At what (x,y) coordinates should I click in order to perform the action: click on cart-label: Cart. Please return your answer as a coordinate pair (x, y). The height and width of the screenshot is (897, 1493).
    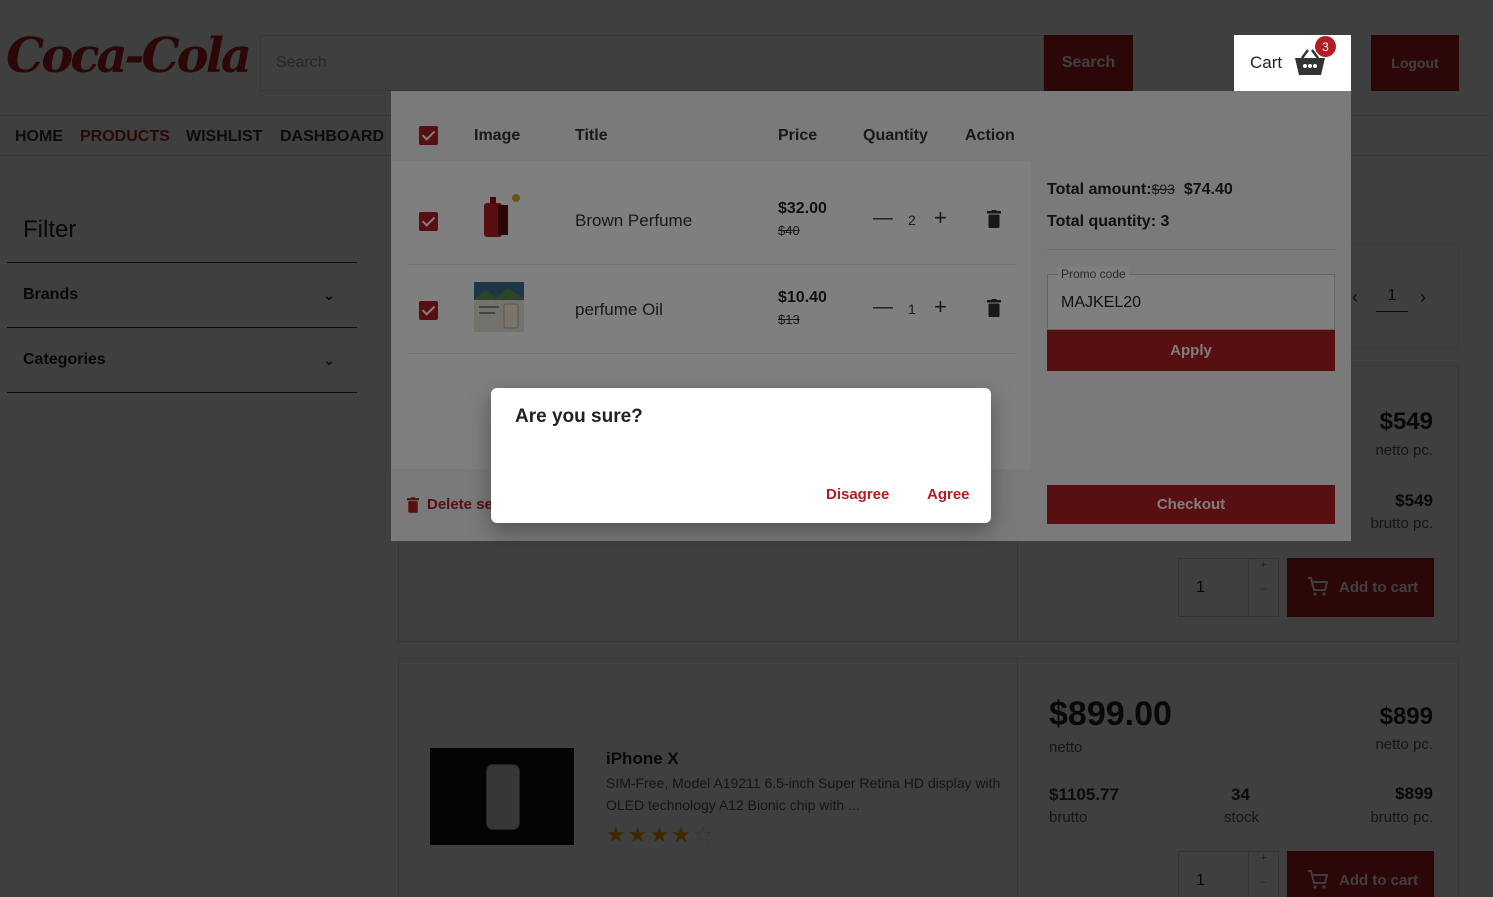
    Looking at the image, I should click on (1266, 62).